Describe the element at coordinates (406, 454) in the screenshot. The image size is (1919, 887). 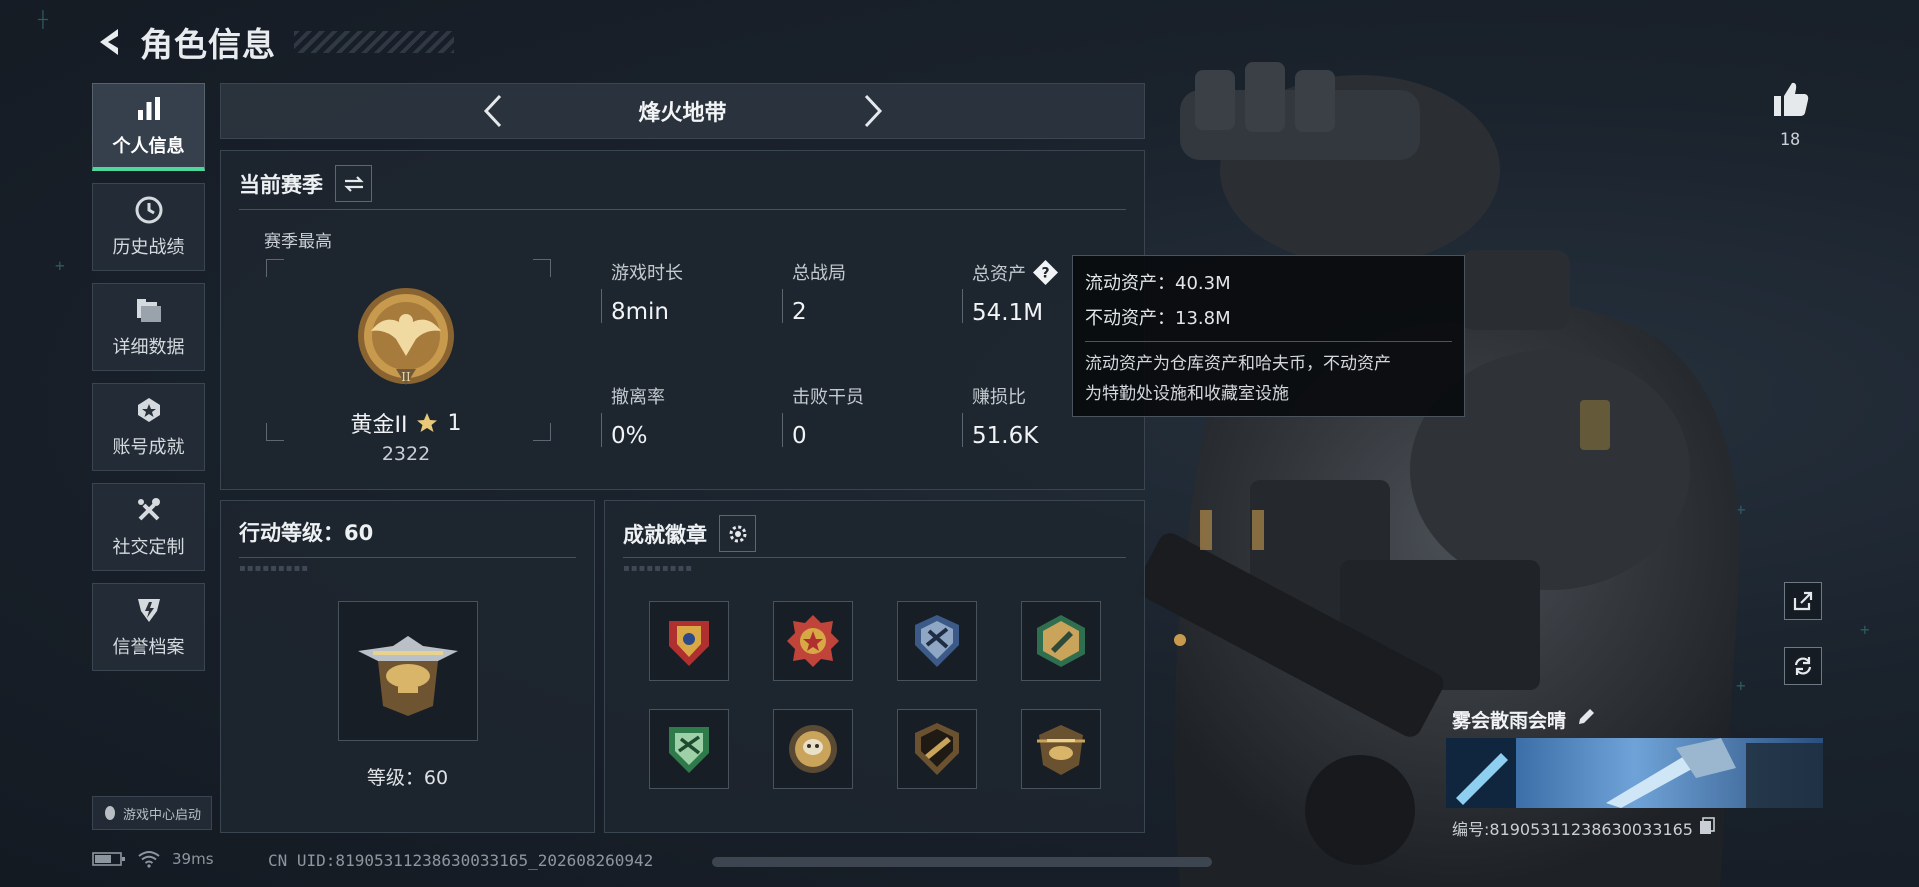
I see `rank-score: 2322` at that location.